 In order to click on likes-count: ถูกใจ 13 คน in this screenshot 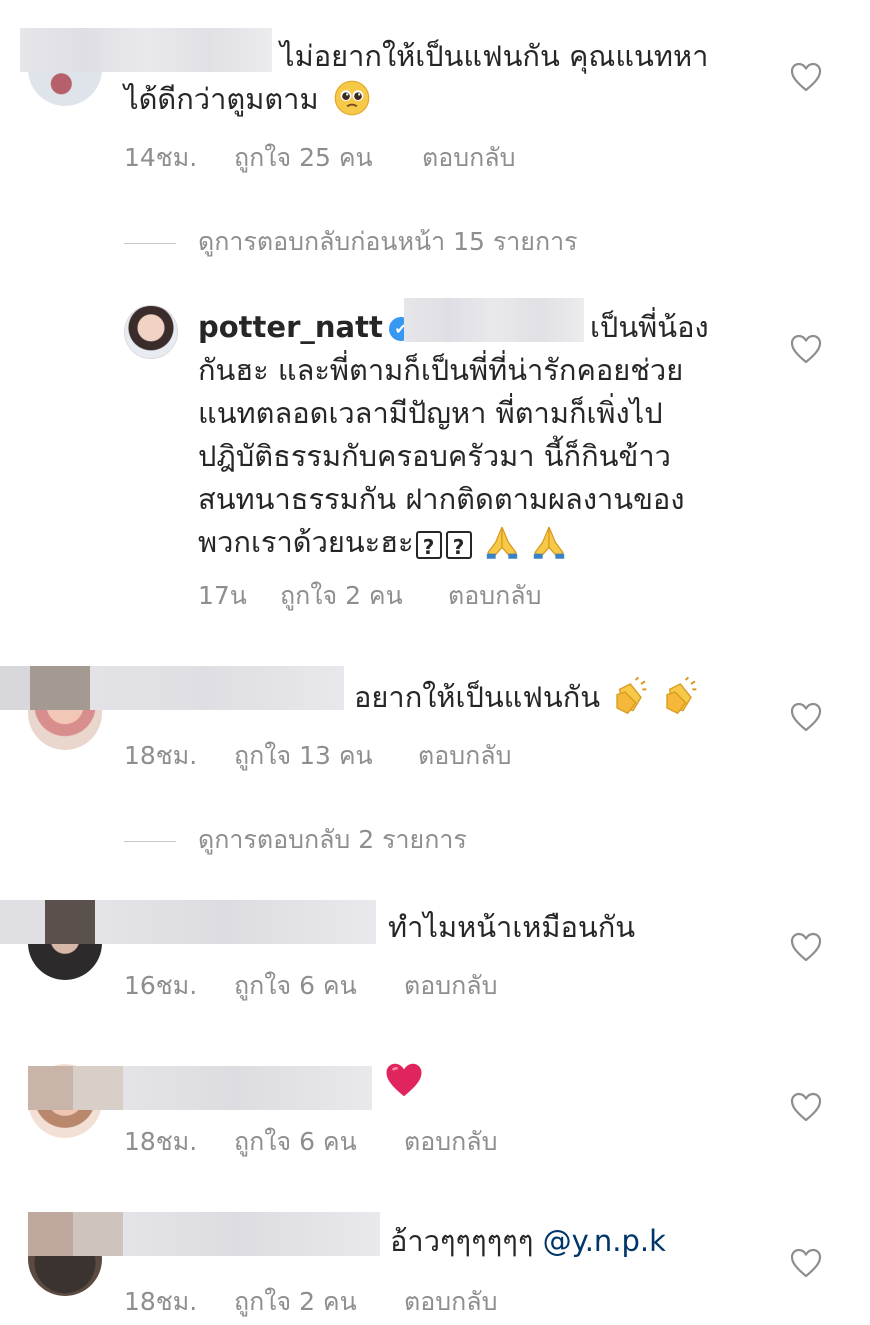, I will do `click(303, 756)`.